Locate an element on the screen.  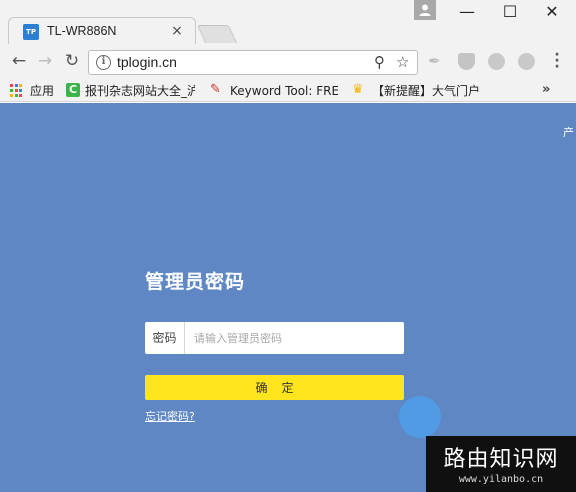
bookmark-apps: 应用 is located at coordinates (45, 91).